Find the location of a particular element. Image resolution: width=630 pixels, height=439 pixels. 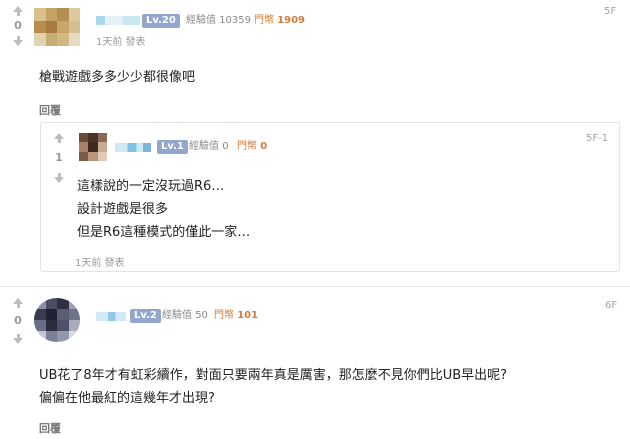

floor-number: 6F is located at coordinates (611, 305).